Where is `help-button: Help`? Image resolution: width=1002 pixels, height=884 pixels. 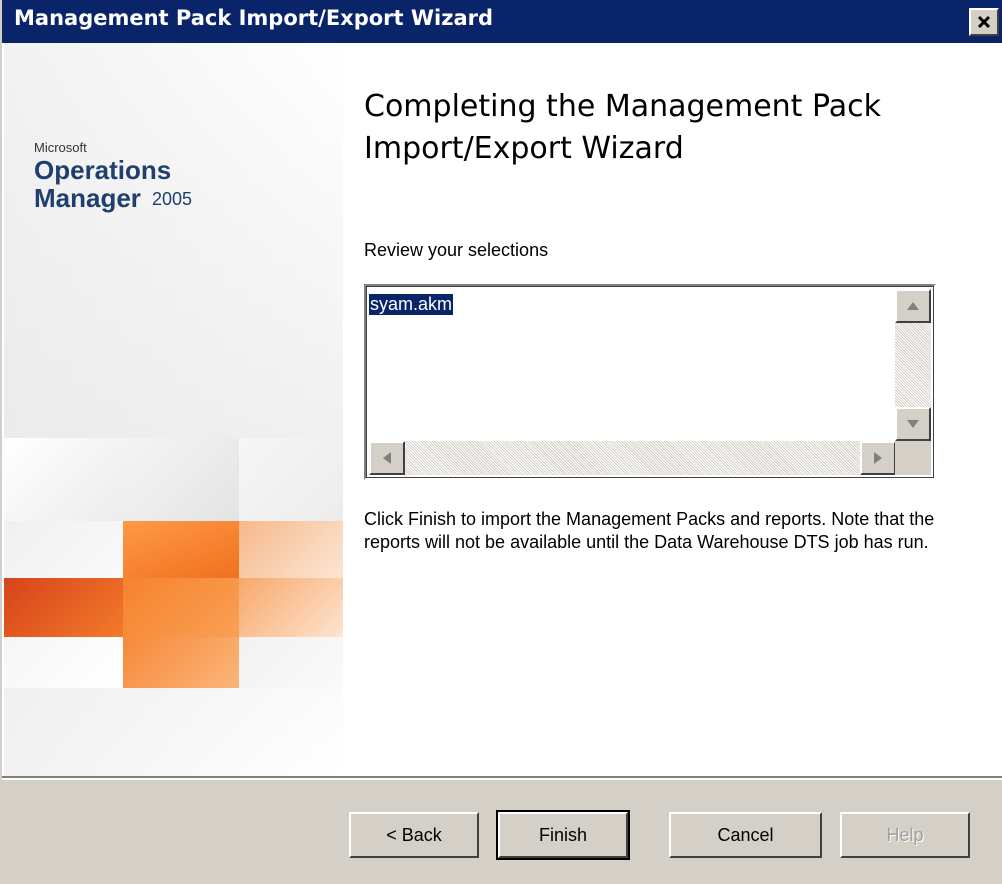
help-button: Help is located at coordinates (905, 835).